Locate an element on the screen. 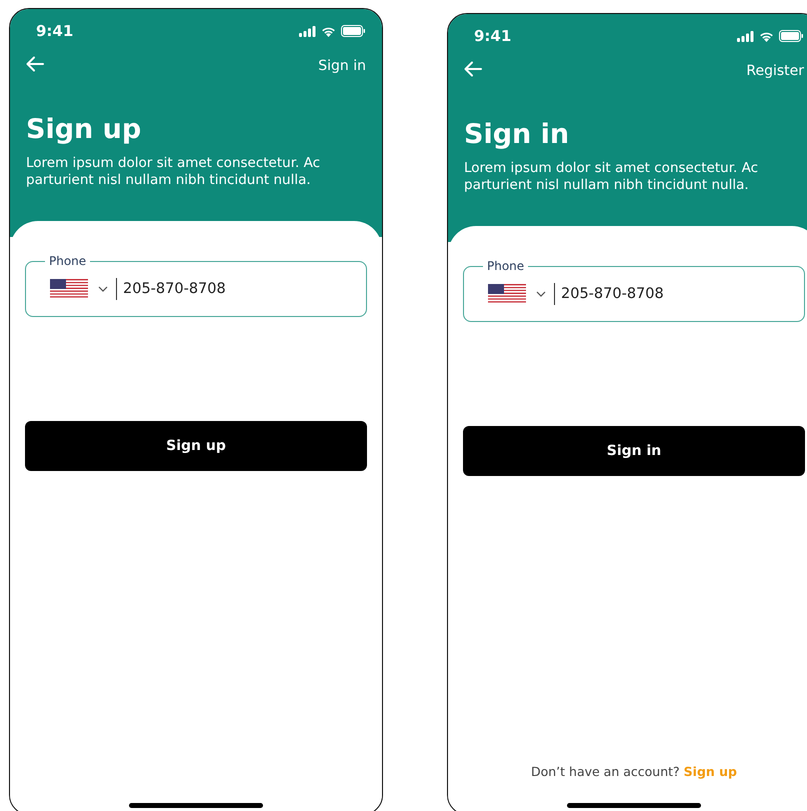  submit-button: Sign up is located at coordinates (196, 446).